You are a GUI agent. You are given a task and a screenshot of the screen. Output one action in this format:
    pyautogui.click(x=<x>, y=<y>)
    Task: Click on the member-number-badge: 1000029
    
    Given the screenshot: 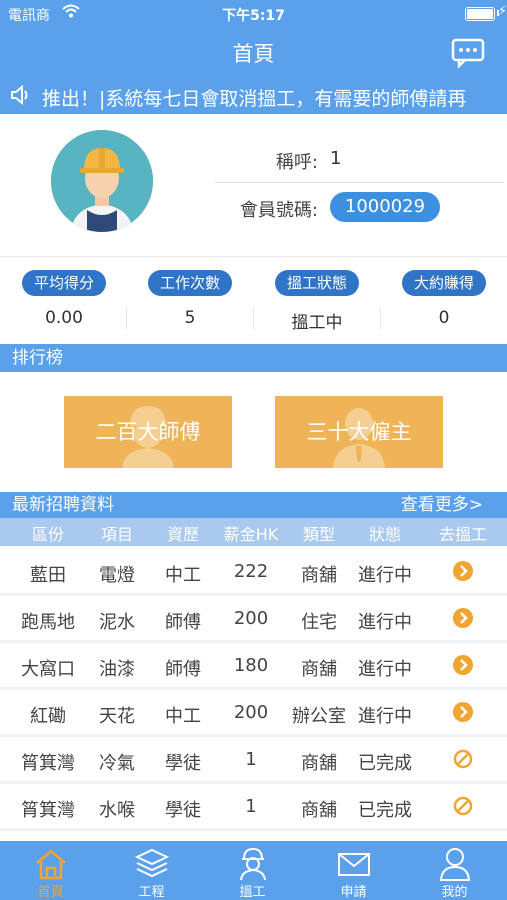 What is the action you would take?
    pyautogui.click(x=385, y=207)
    